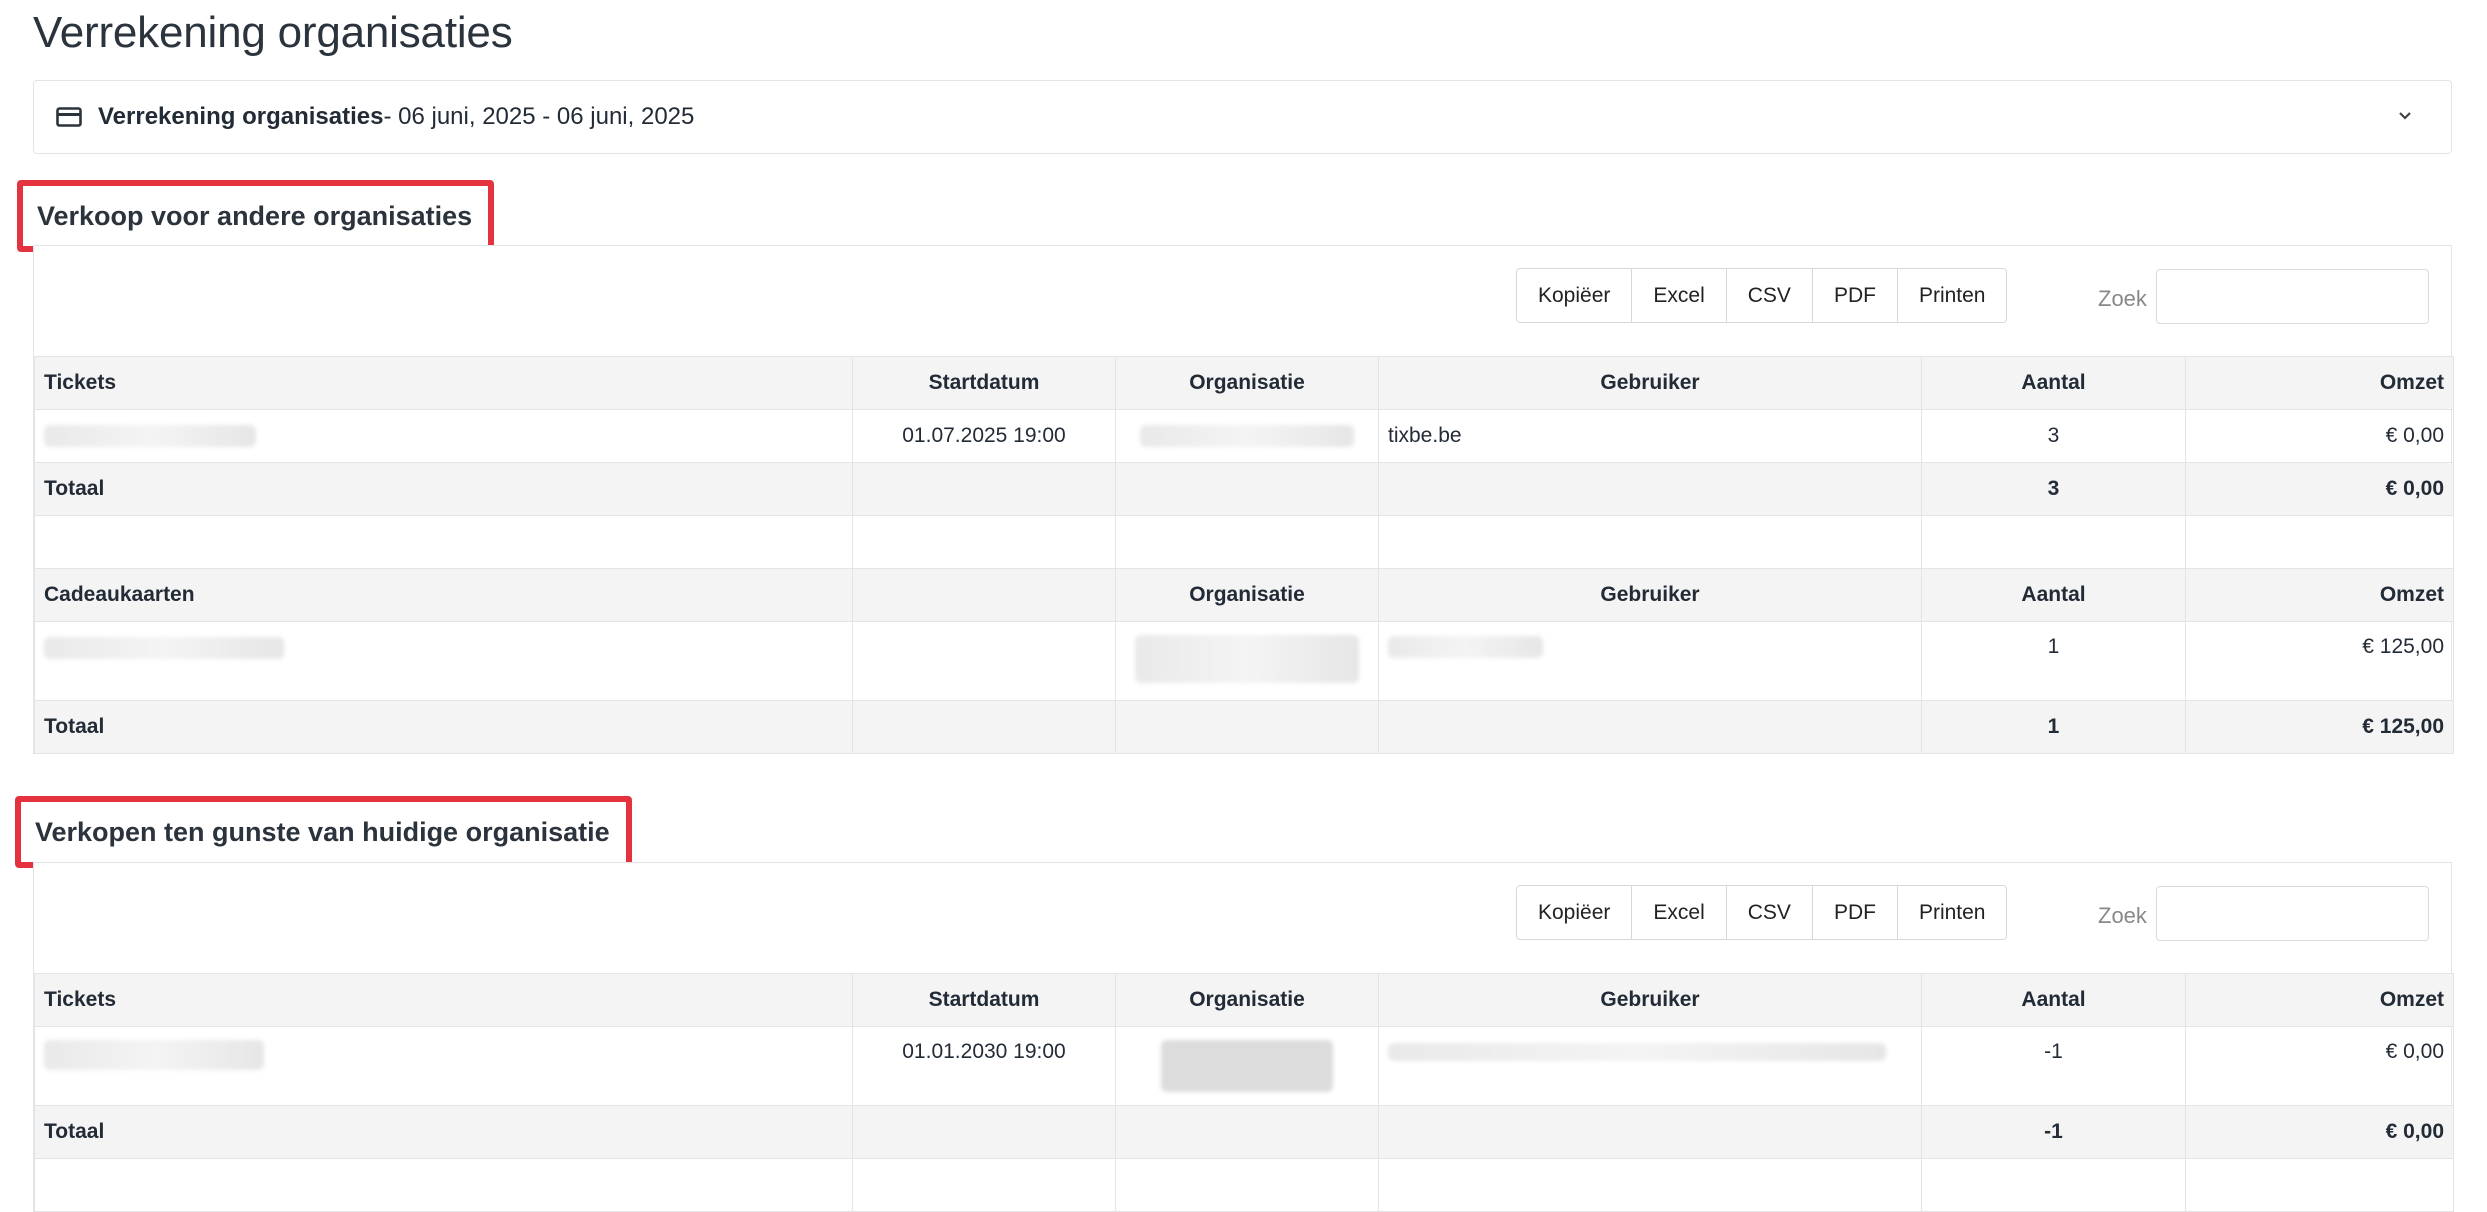 The image size is (2487, 1212). I want to click on total-row: Totaal 3 € 0,00, so click(1244, 489).